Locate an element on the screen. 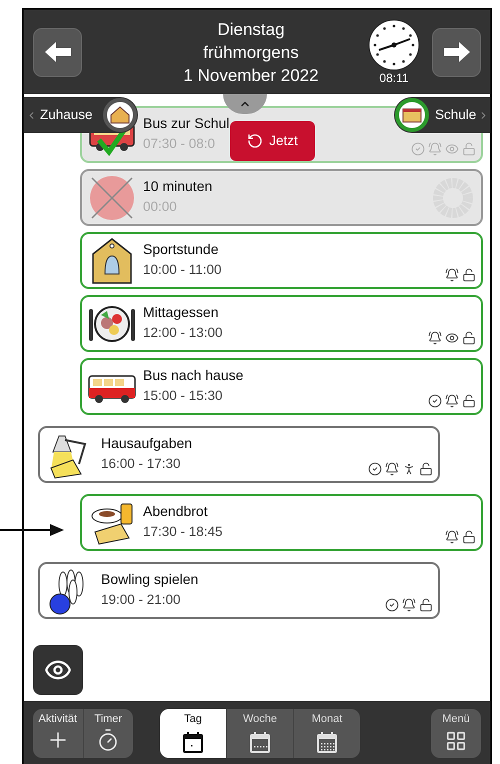 The image size is (500, 764). activity-time: 00:00 is located at coordinates (160, 206).